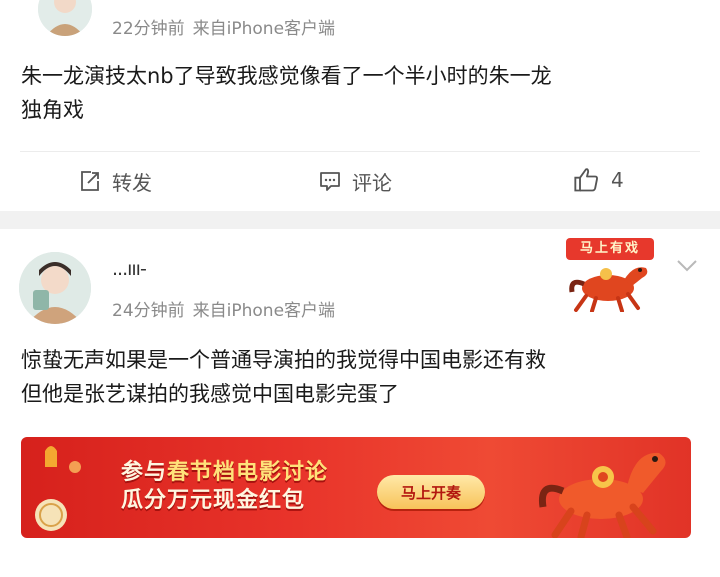 The width and height of the screenshot is (720, 577). Describe the element at coordinates (286, 76) in the screenshot. I see `post-text-line: 朱一龙演技太nb了导致我感觉像看了一个半小时的朱一龙` at that location.